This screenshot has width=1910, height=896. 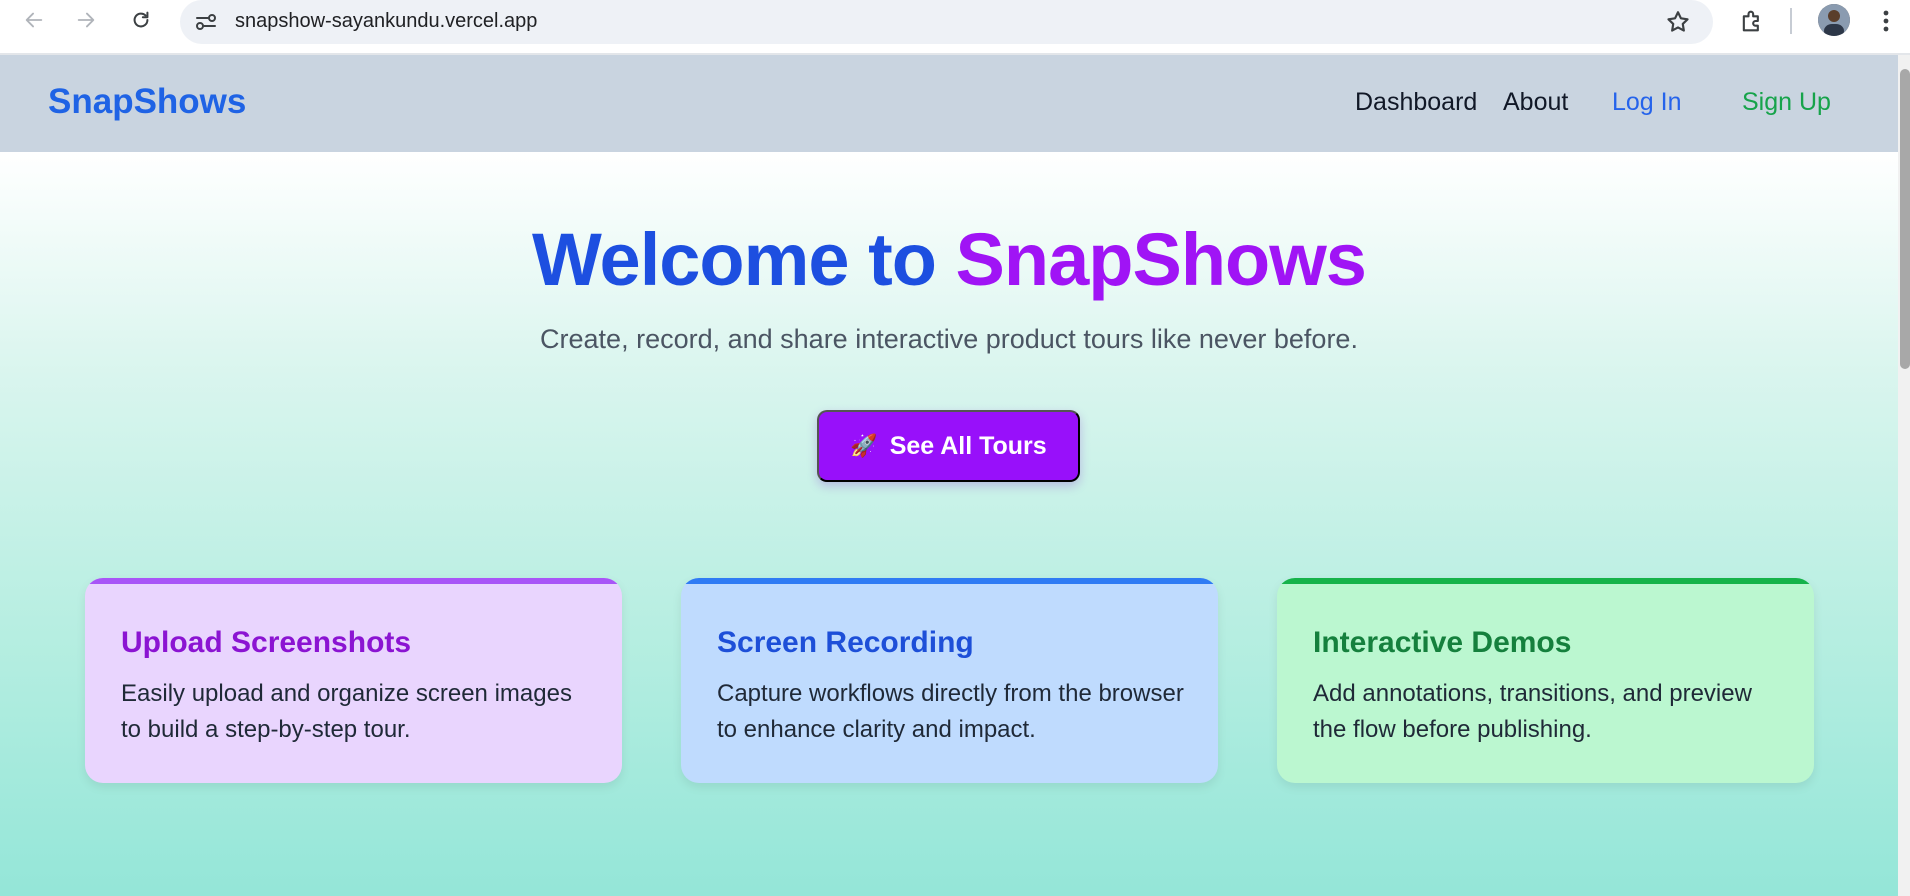 I want to click on nav-about-link: About, so click(x=1535, y=102).